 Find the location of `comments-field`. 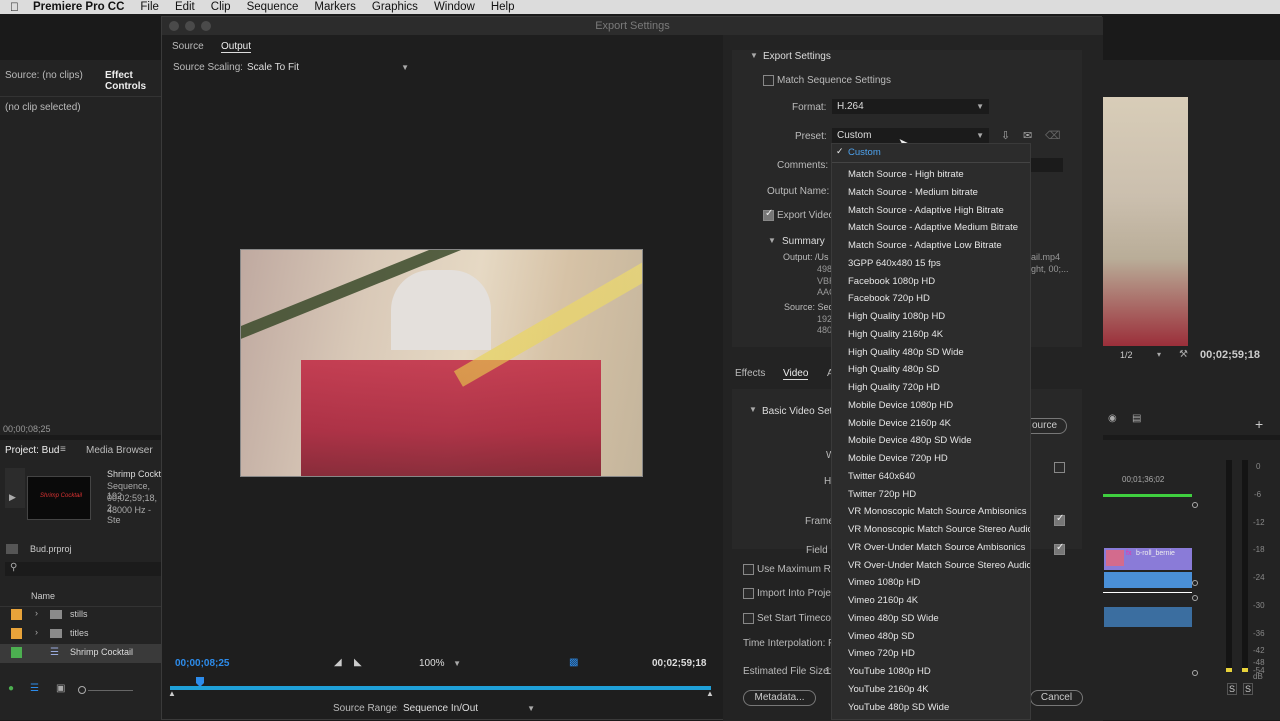

comments-field is located at coordinates (1046, 165).